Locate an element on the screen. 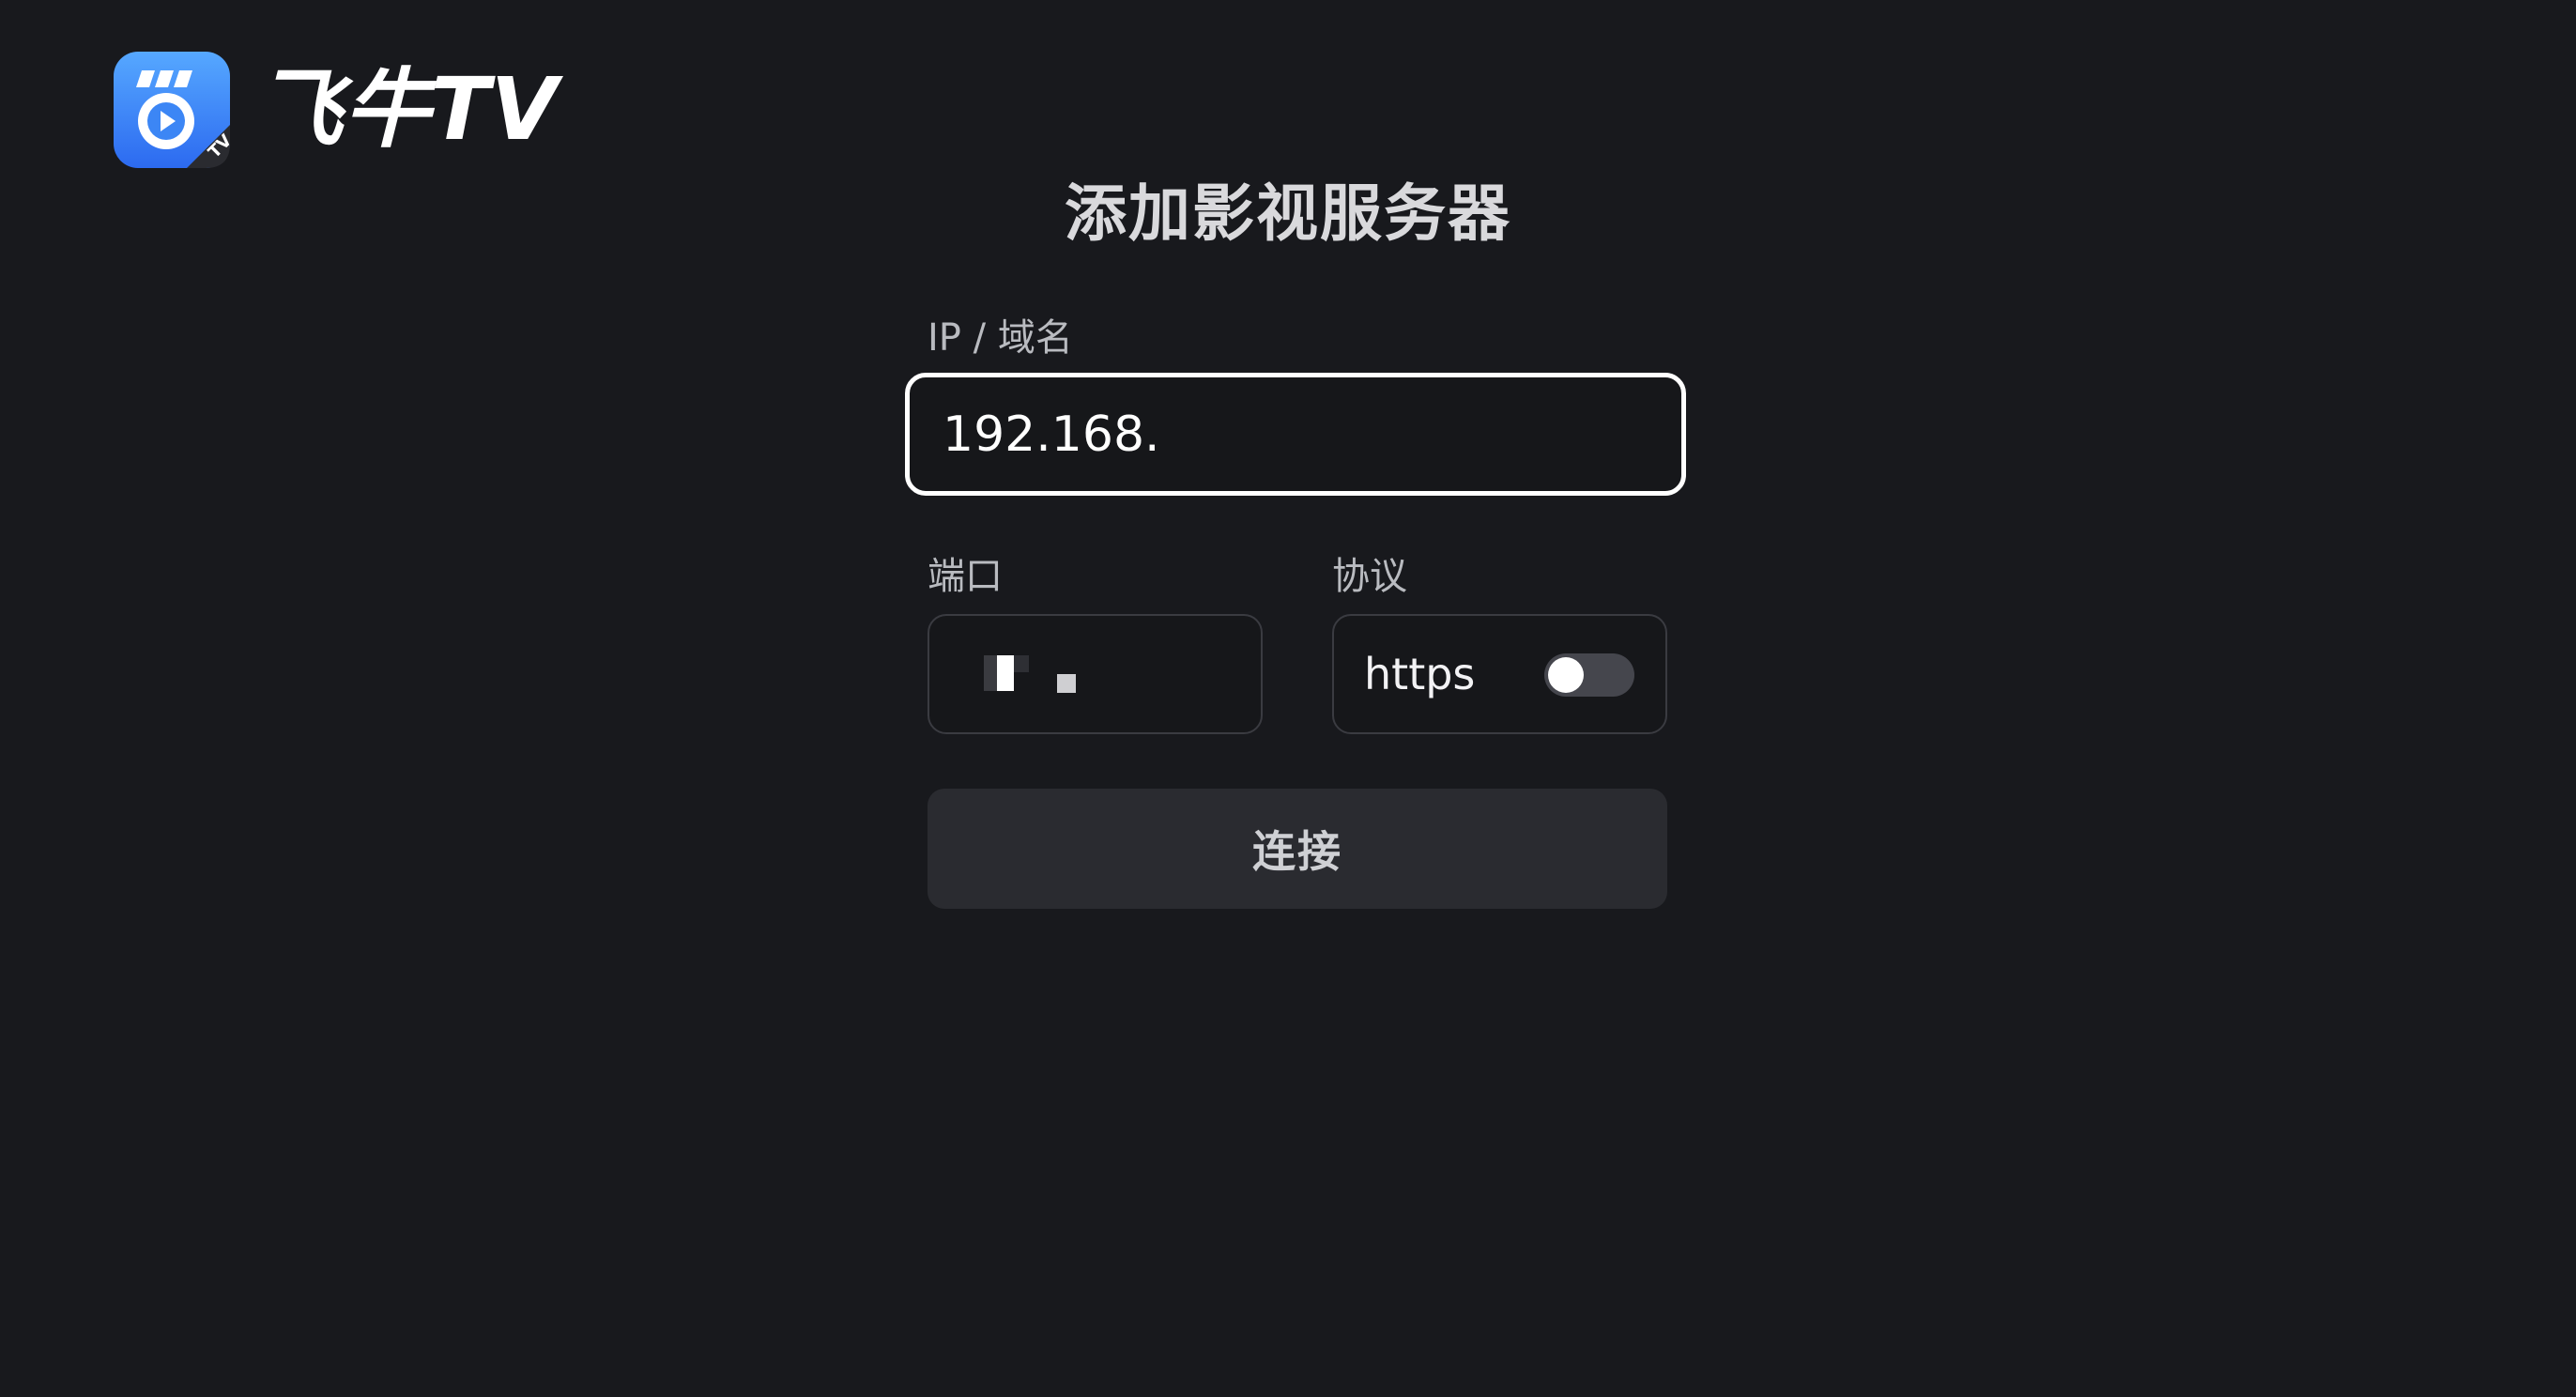  https-toggle is located at coordinates (1589, 675).